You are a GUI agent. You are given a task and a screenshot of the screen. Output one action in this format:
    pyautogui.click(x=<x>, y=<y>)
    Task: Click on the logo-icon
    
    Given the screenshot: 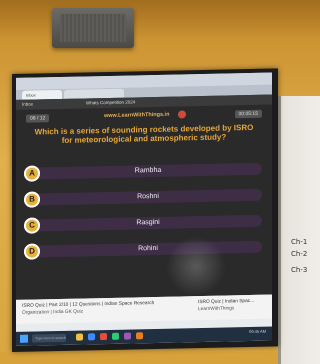 What is the action you would take?
    pyautogui.click(x=182, y=114)
    